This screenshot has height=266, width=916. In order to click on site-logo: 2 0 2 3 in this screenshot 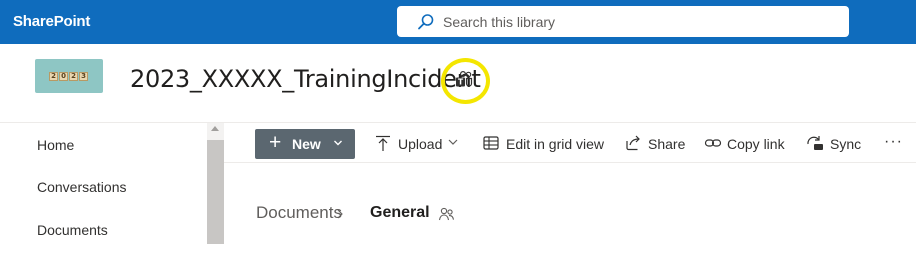, I will do `click(69, 76)`.